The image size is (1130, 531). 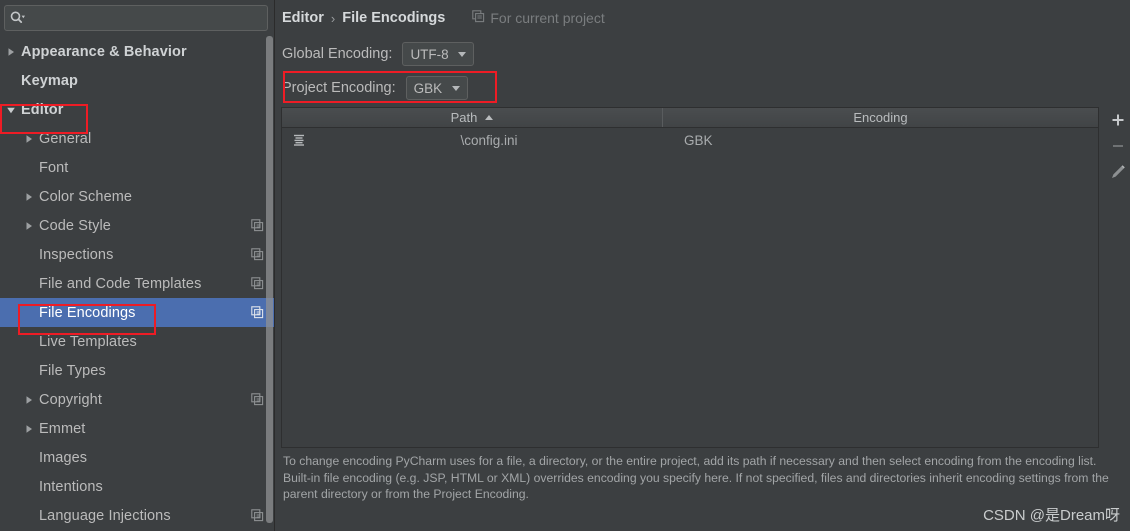 I want to click on sidebar-item-label: Language Injections, so click(x=105, y=515).